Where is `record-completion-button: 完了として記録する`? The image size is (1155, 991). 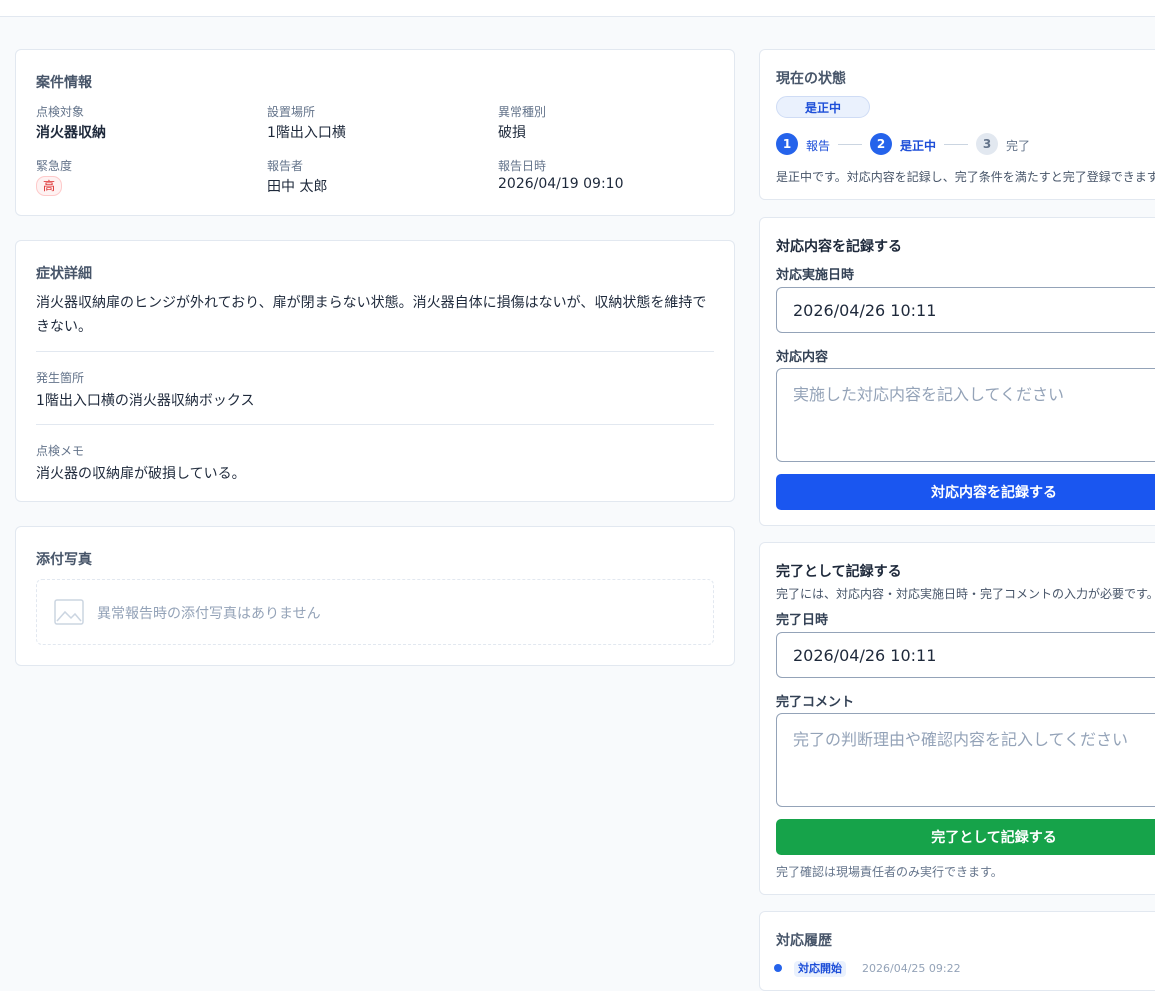 record-completion-button: 完了として記録する is located at coordinates (965, 837).